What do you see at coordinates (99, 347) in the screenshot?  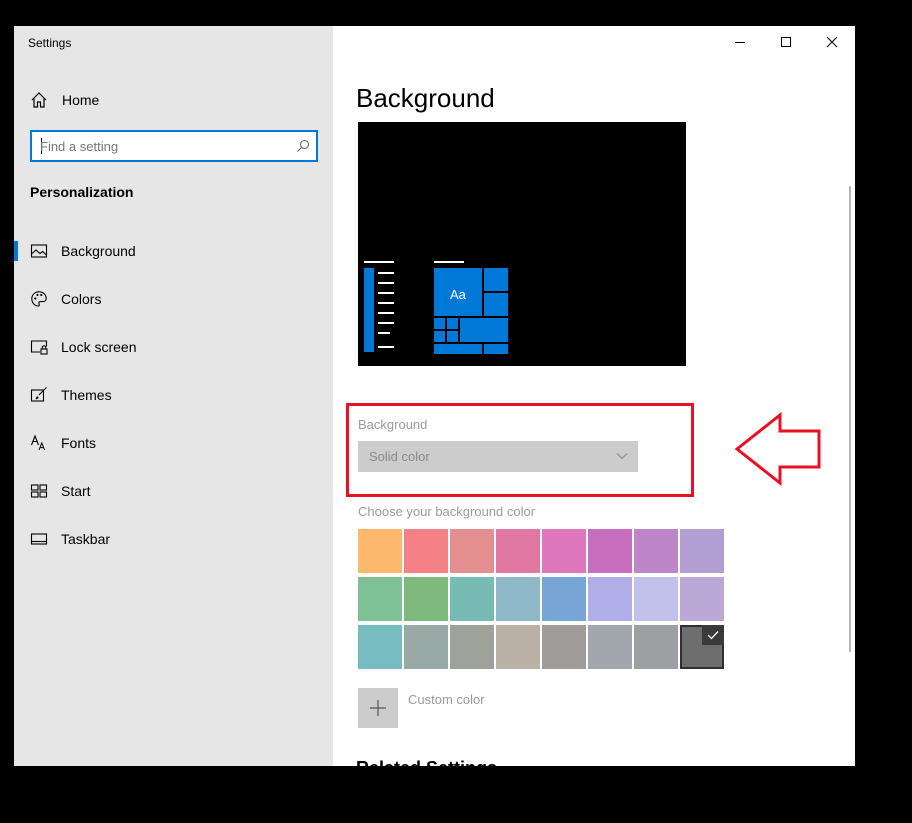 I see `sidebar-item-label: Lock screen` at bounding box center [99, 347].